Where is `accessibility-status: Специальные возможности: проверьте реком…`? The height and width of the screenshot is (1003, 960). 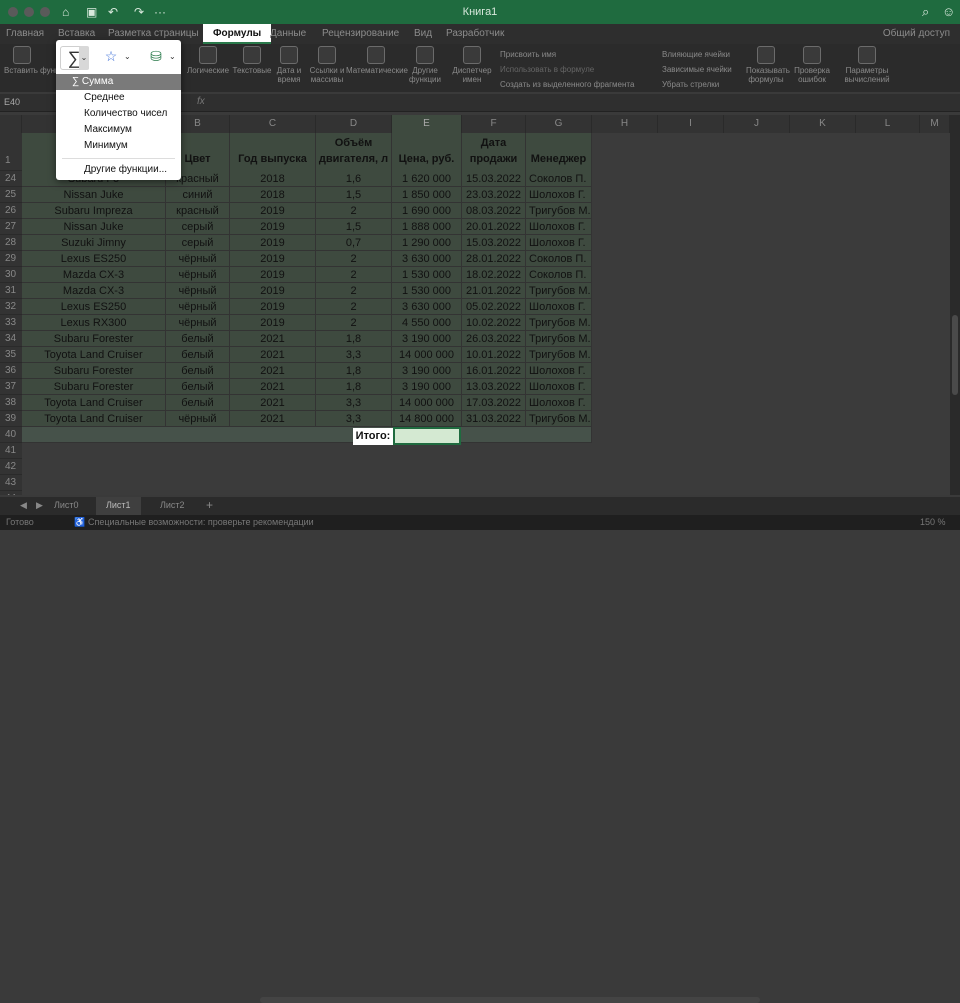
accessibility-status: Специальные возможности: проверьте реком… is located at coordinates (201, 522).